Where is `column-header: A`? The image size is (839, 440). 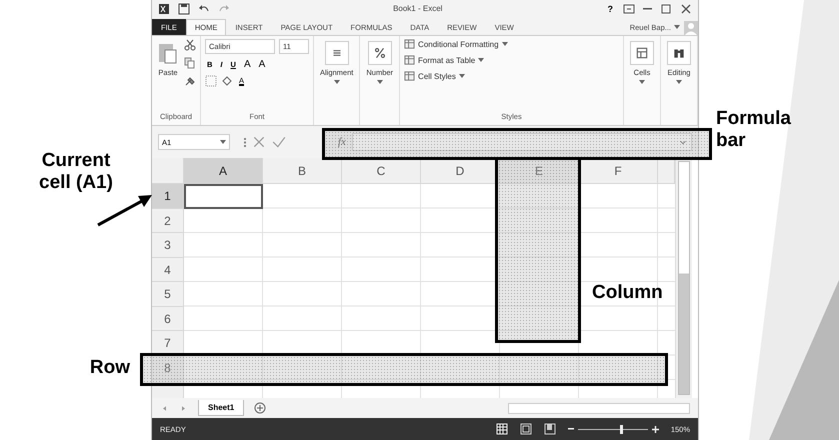
column-header: A is located at coordinates (223, 171).